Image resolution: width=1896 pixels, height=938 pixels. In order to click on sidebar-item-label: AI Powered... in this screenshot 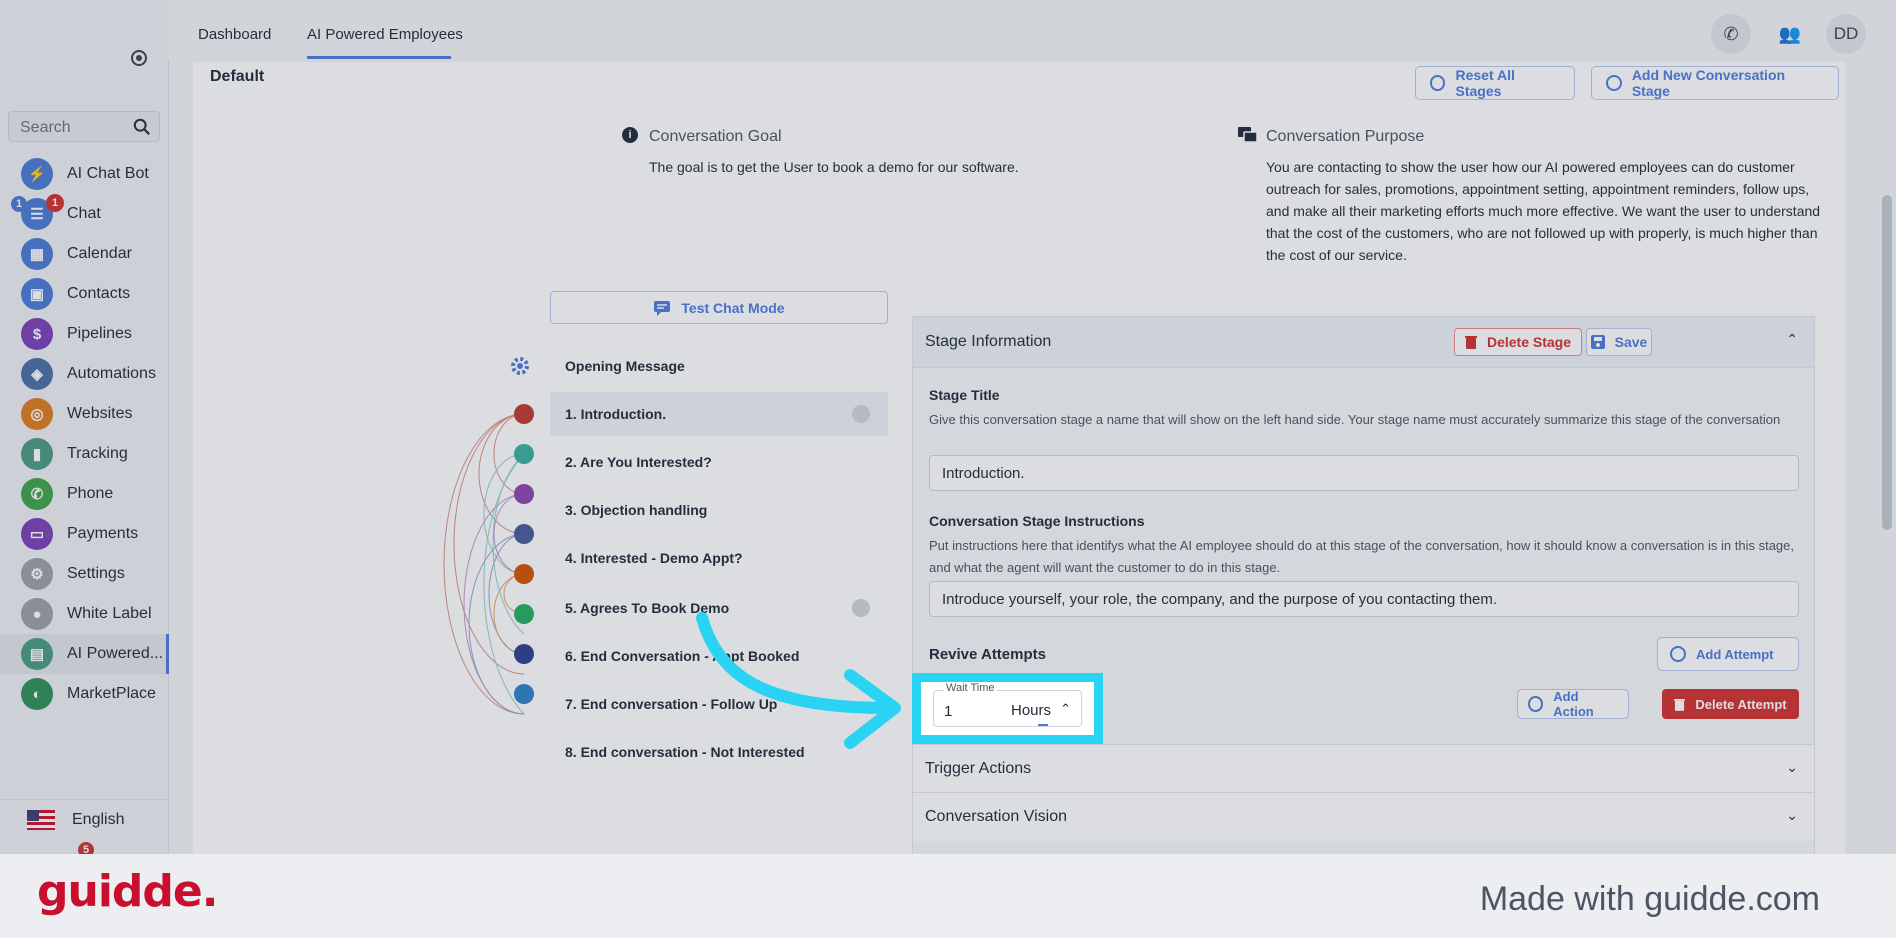, I will do `click(115, 653)`.